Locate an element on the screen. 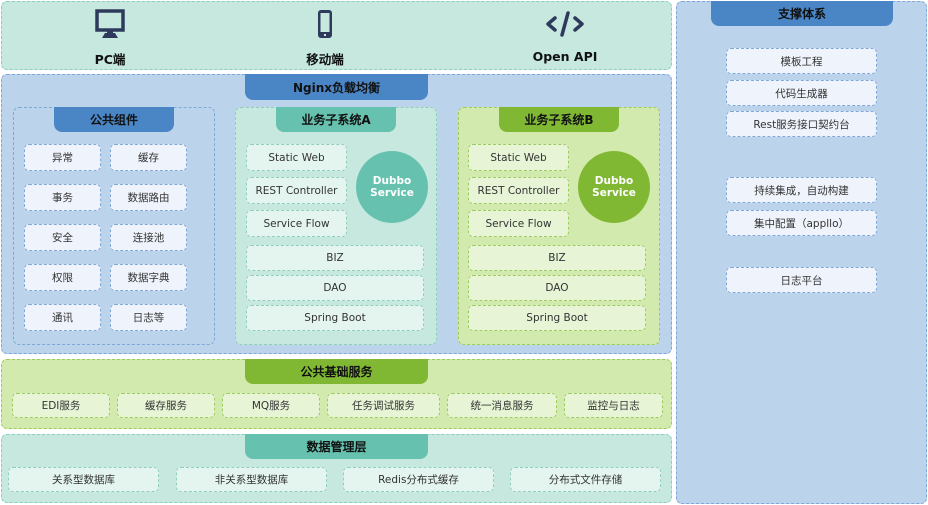 The height and width of the screenshot is (505, 928). component-chip: 权限 is located at coordinates (62, 277).